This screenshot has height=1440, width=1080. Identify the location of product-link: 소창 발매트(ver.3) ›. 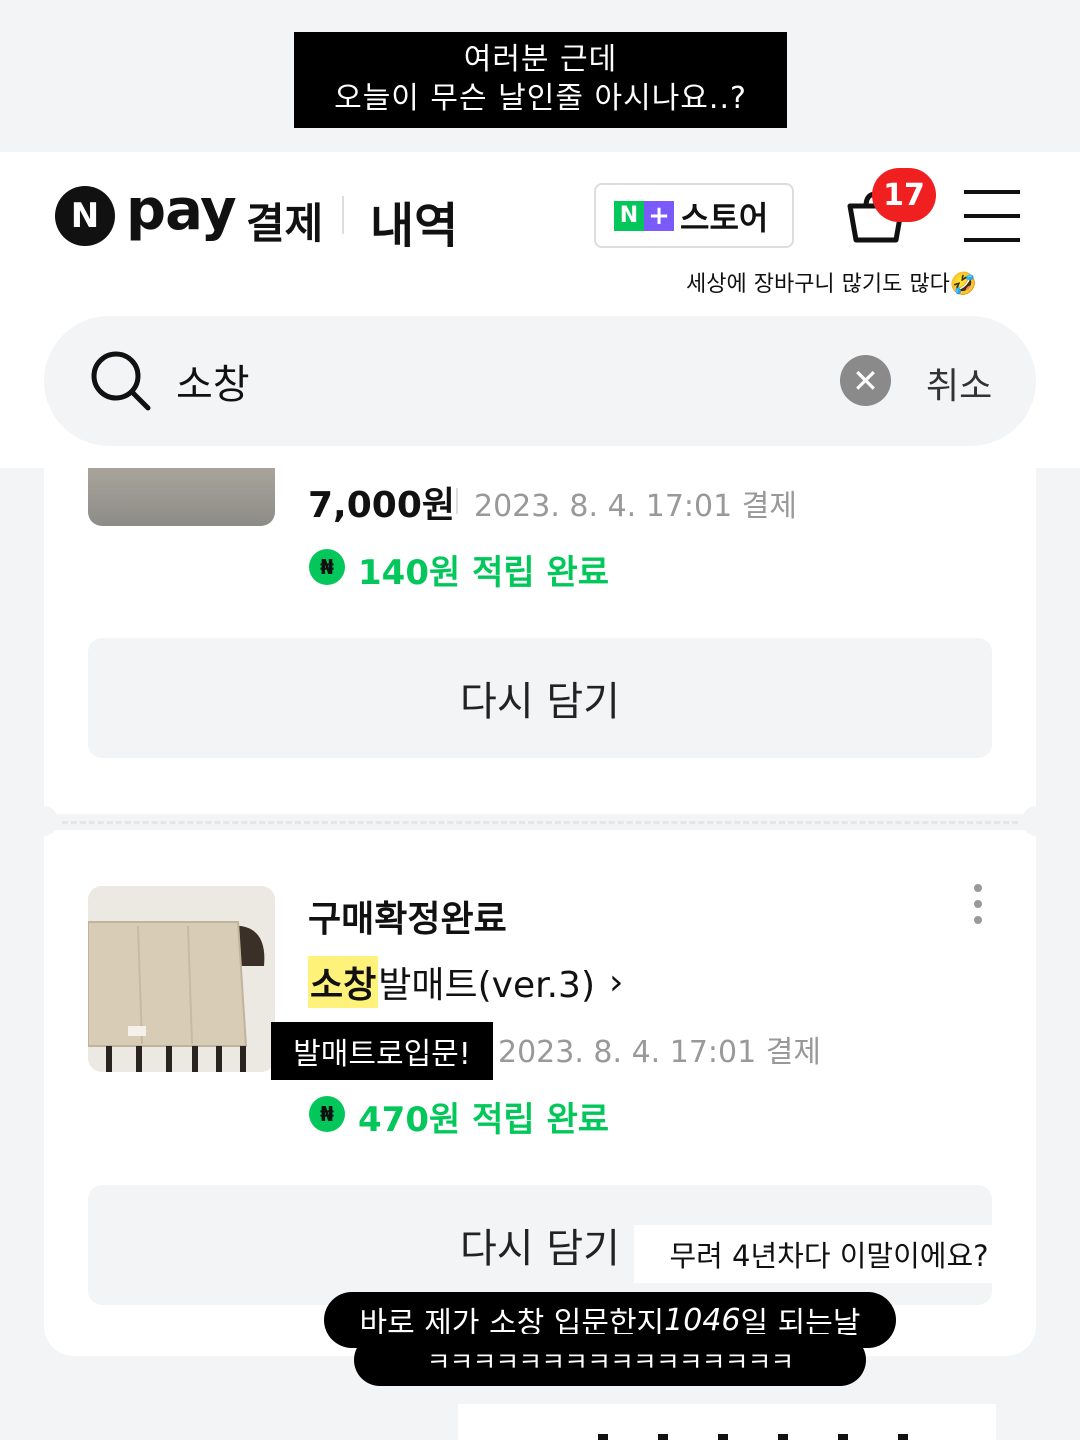
(465, 982).